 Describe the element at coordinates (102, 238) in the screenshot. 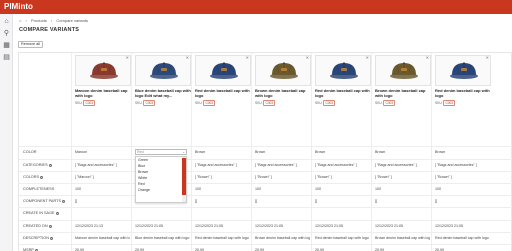

I see `cell-description: Maroon denim baseball cap with logo` at that location.